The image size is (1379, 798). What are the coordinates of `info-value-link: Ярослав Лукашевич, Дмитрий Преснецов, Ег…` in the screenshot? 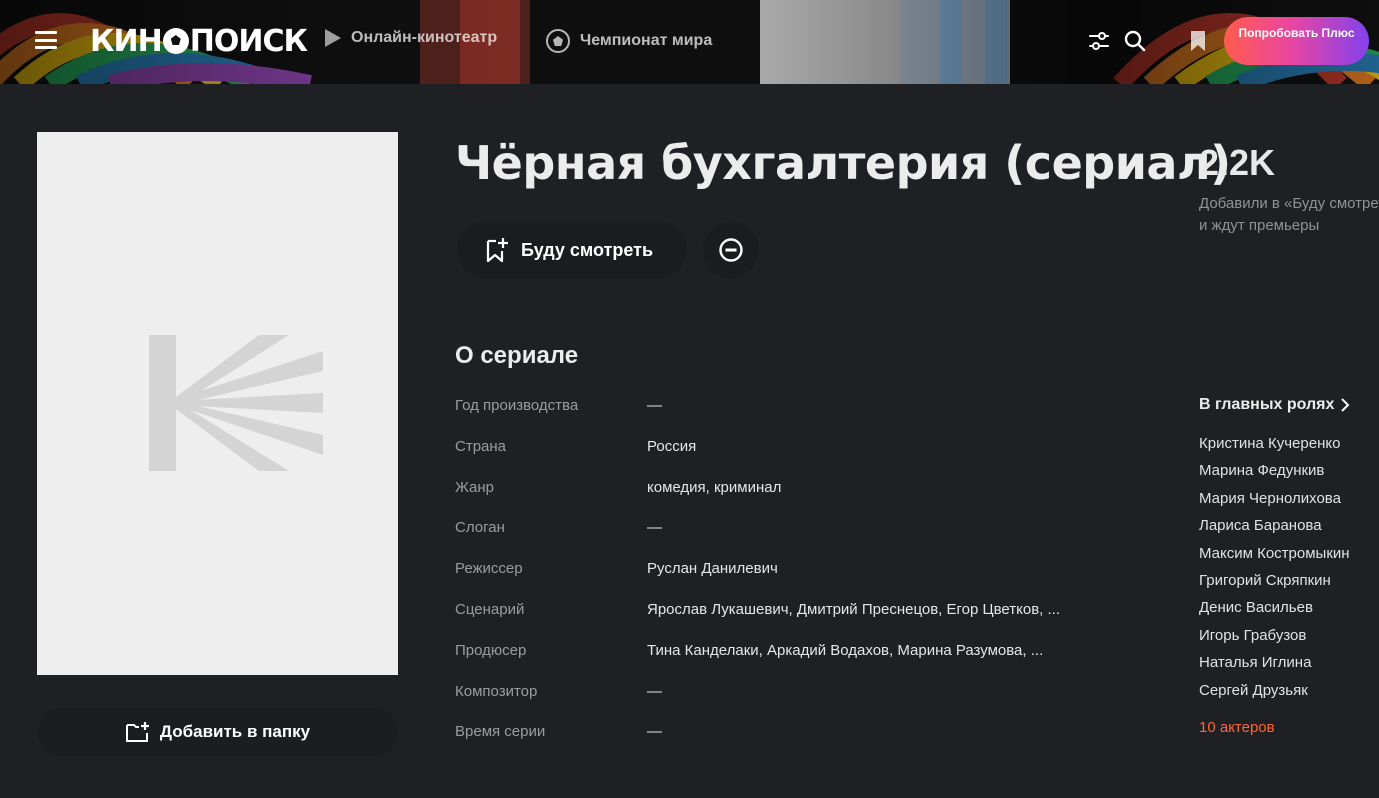 It's located at (853, 609).